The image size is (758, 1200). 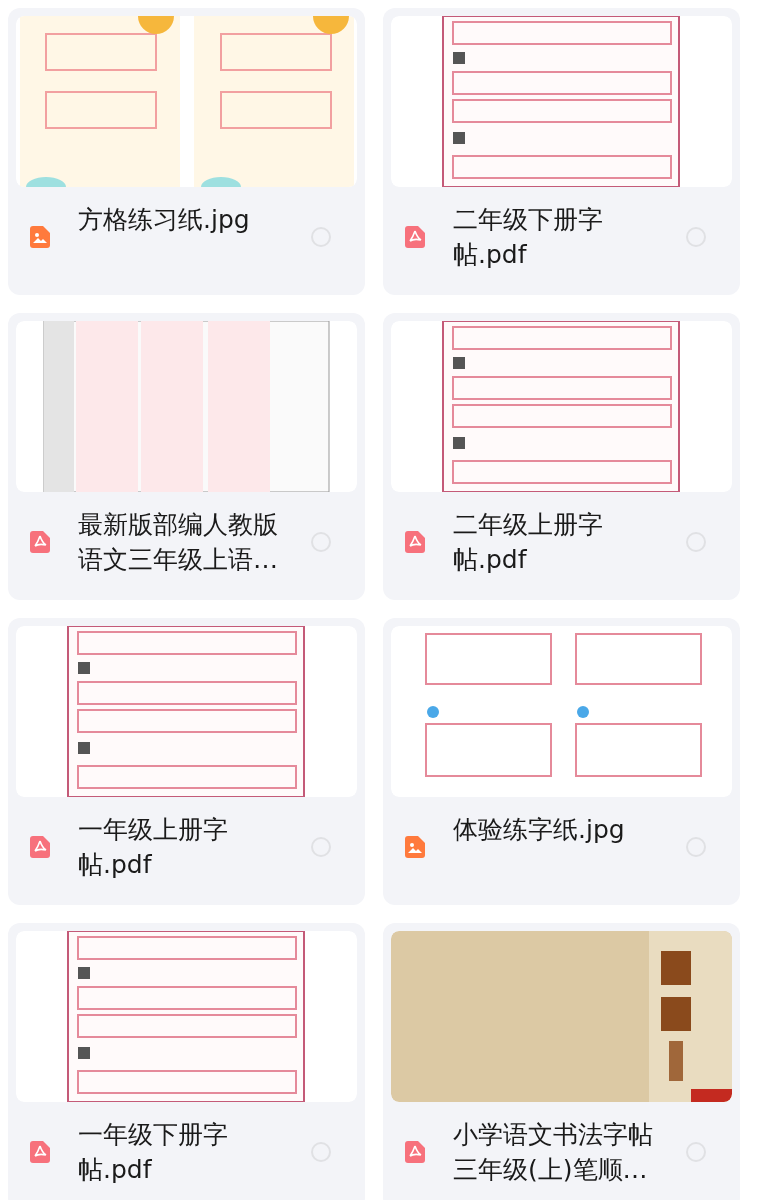 I want to click on file-name: 方格练习纸.jpg, so click(x=164, y=220).